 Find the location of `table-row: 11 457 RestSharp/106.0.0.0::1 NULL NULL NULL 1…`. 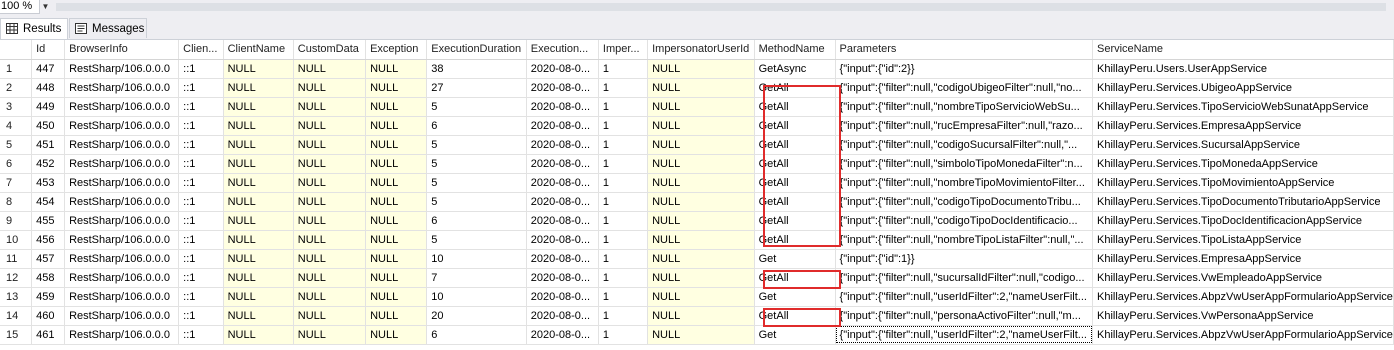

table-row: 11 457 RestSharp/106.0.0.0::1 NULL NULL NULL 1… is located at coordinates (697, 259).